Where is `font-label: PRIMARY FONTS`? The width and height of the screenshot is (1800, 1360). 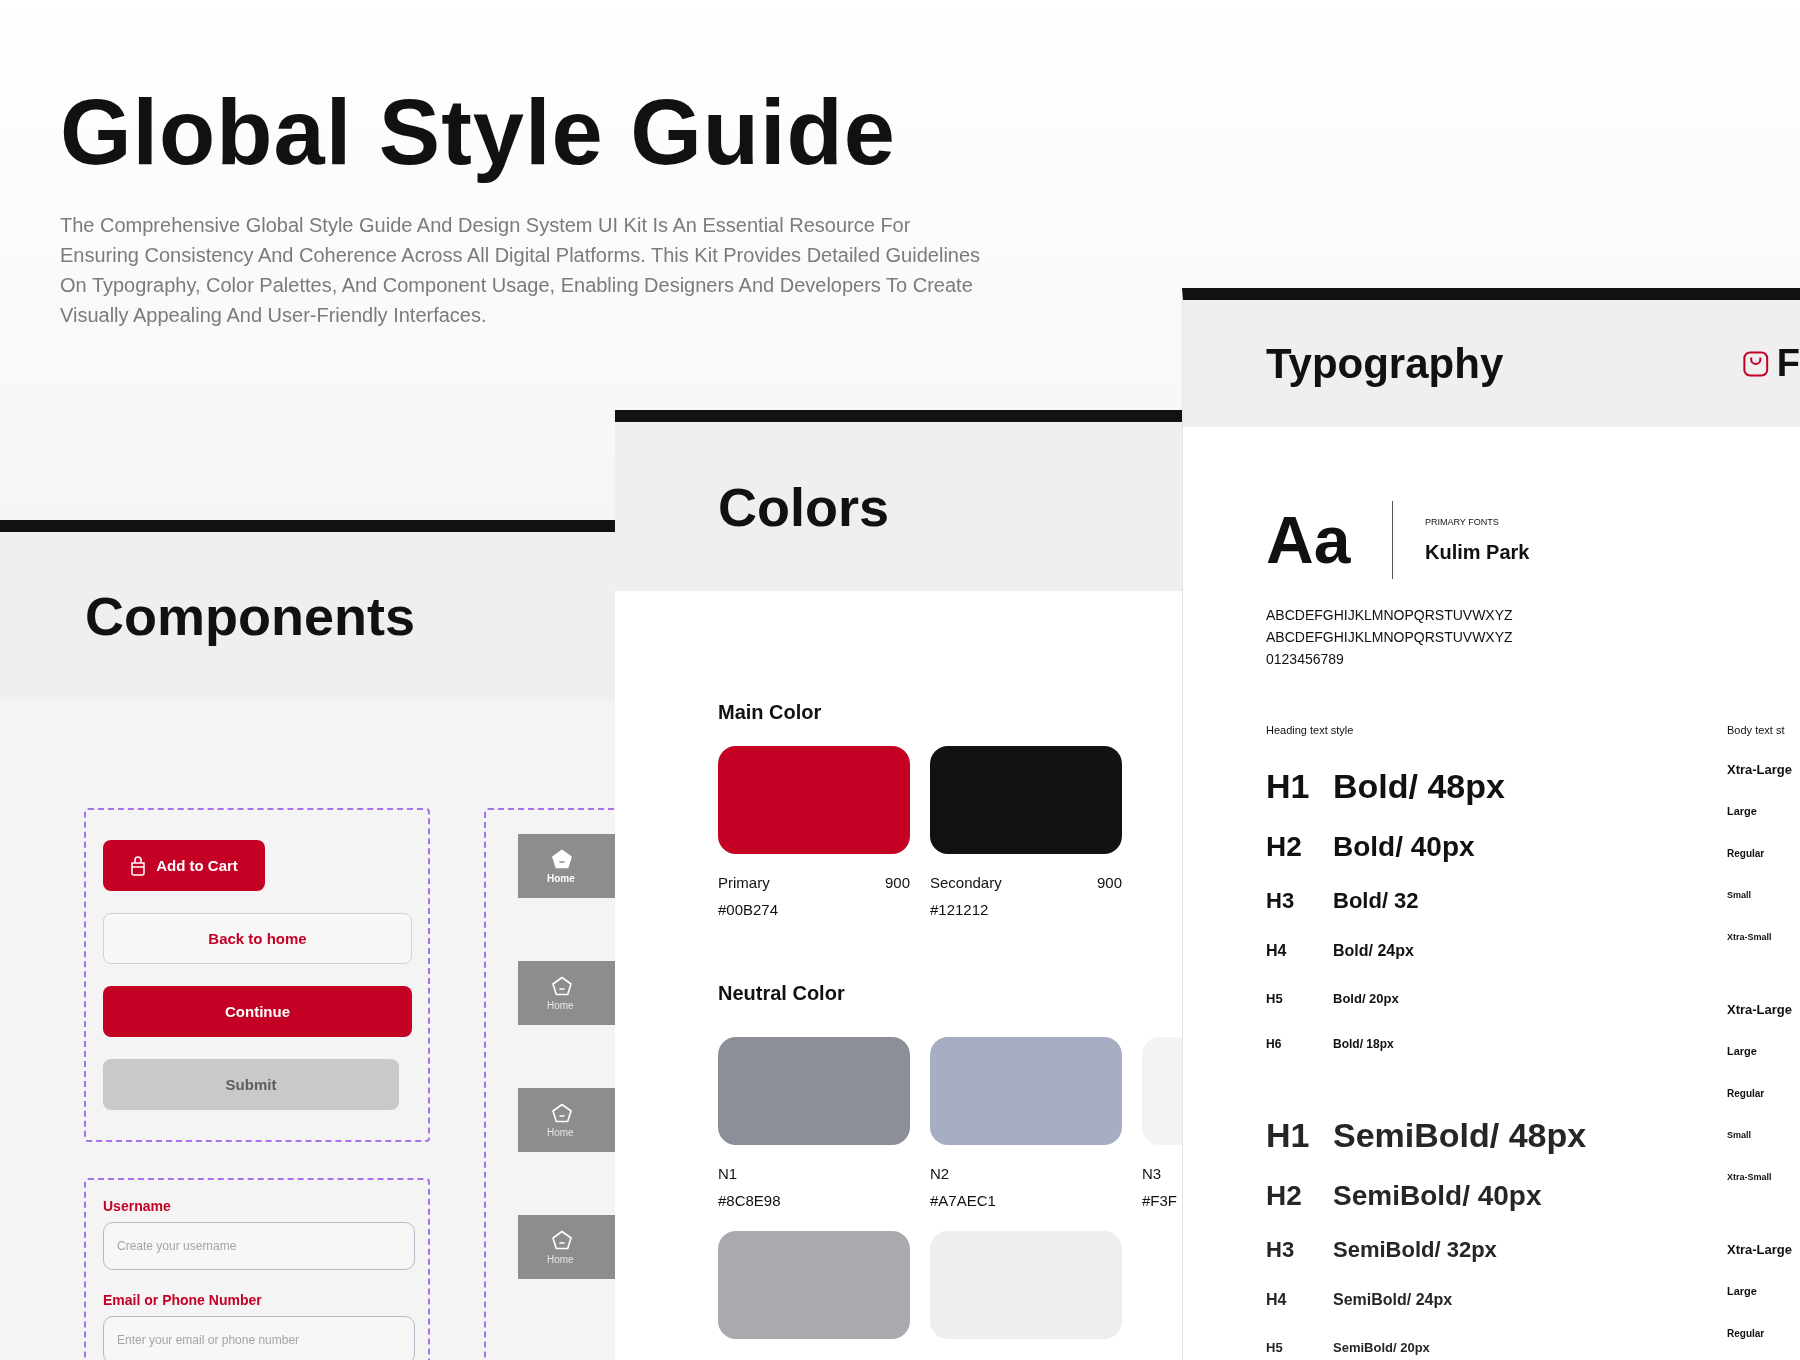
font-label: PRIMARY FONTS is located at coordinates (1462, 521).